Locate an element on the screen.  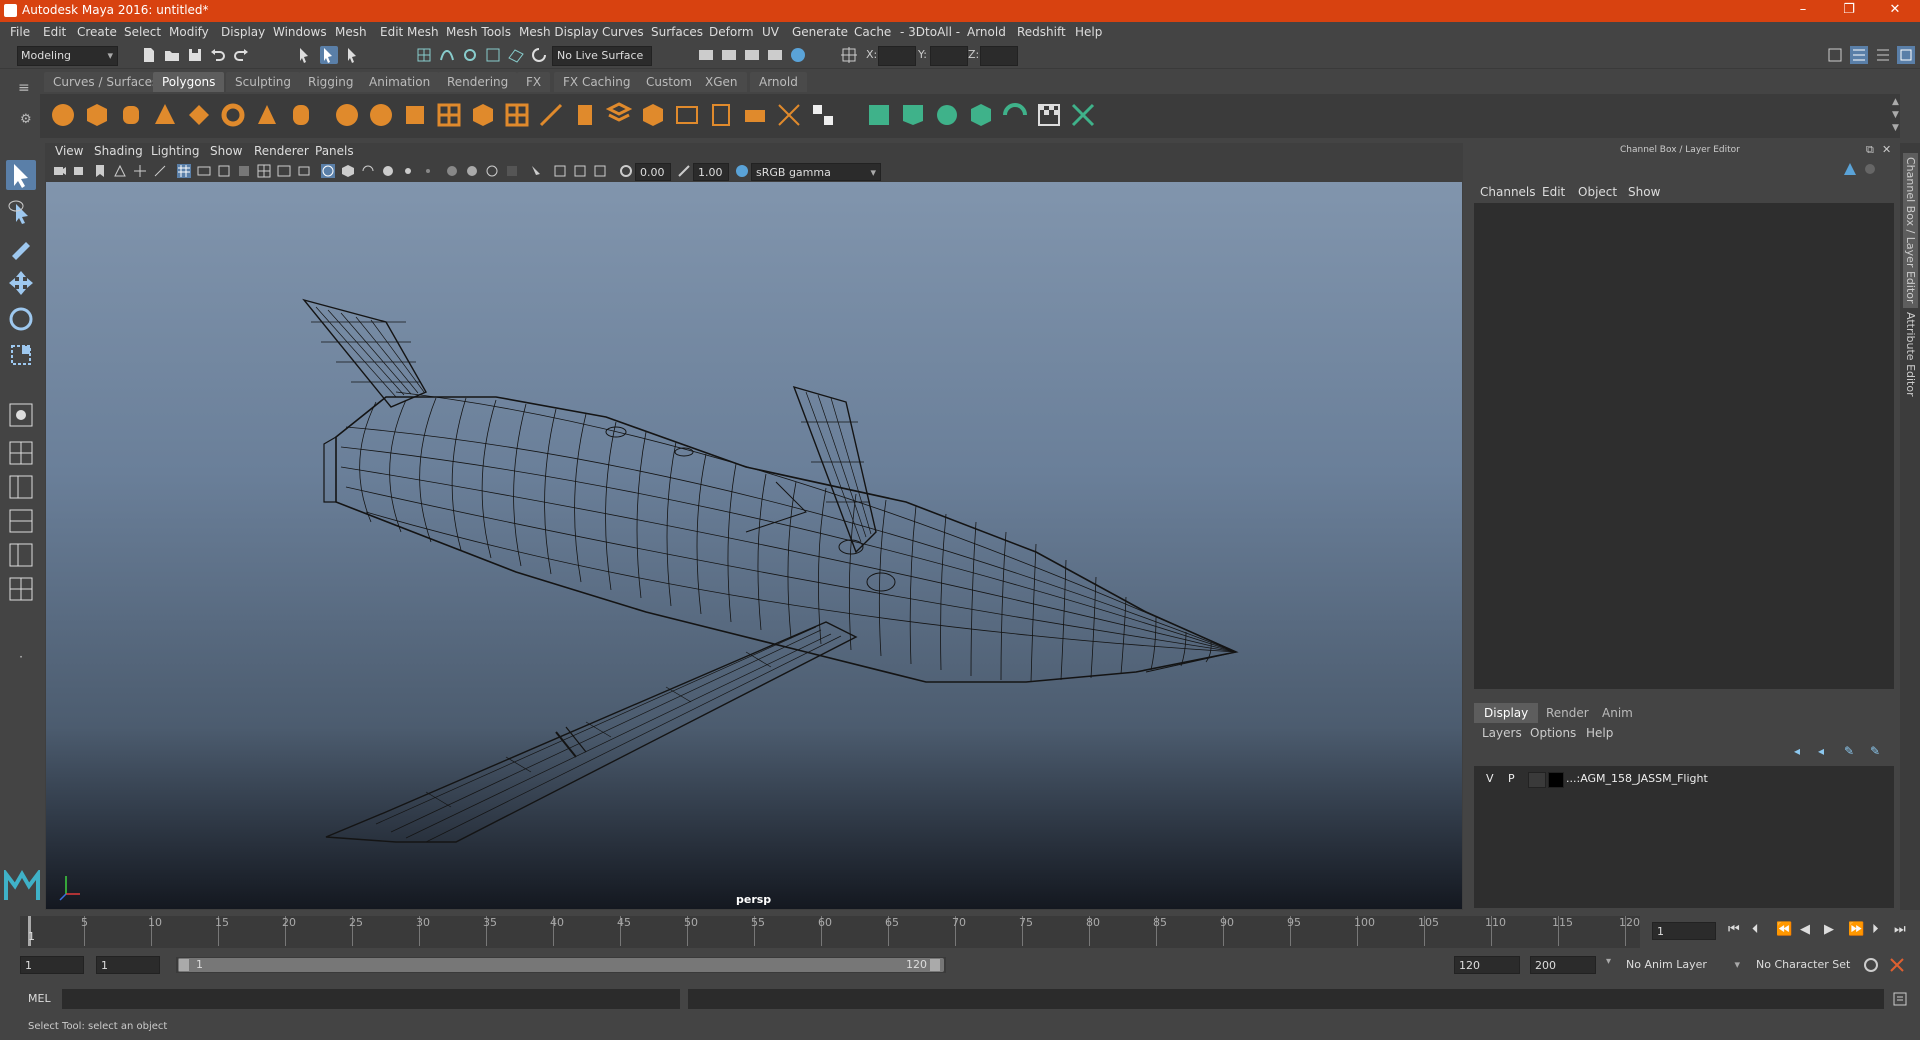
viewport-menu-lighting: Lighting is located at coordinates (175, 151).